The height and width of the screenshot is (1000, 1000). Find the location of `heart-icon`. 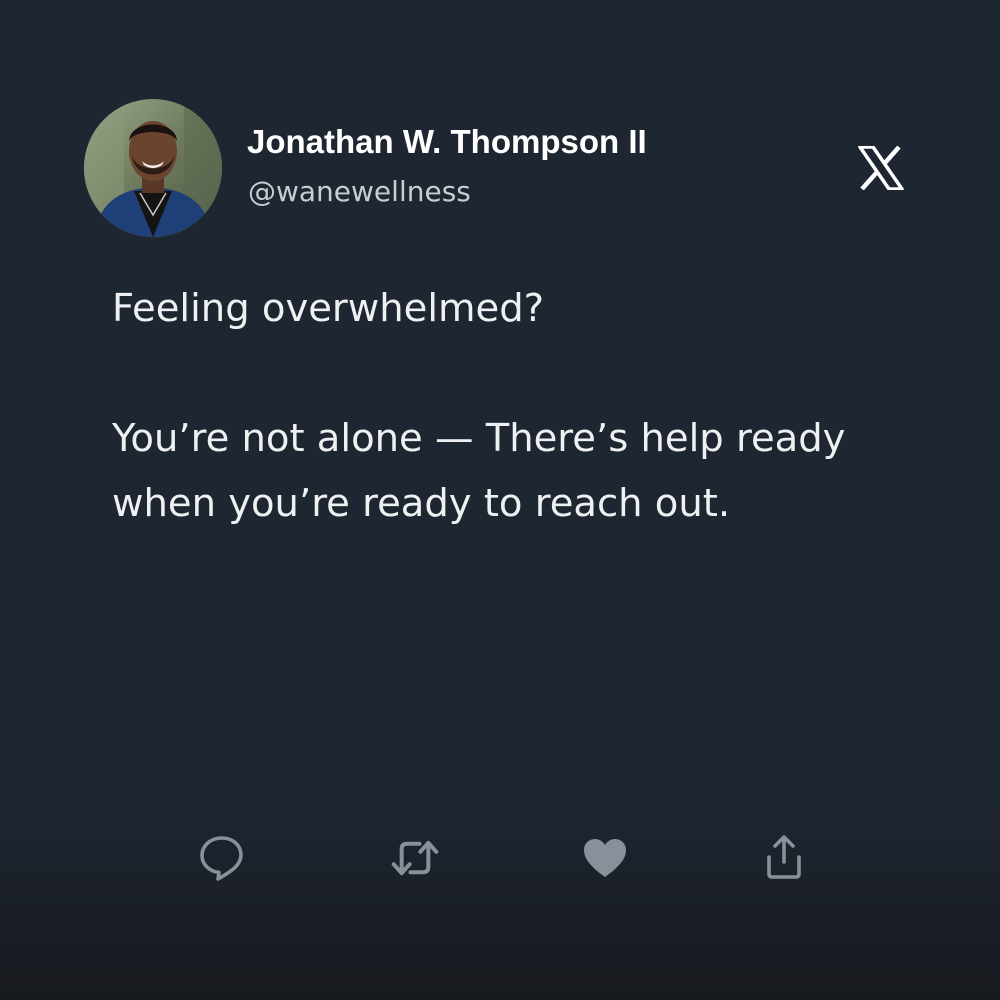

heart-icon is located at coordinates (605, 858).